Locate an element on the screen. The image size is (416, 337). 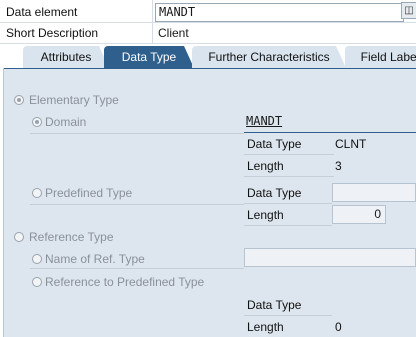
reference-type-radio is located at coordinates (19, 237).